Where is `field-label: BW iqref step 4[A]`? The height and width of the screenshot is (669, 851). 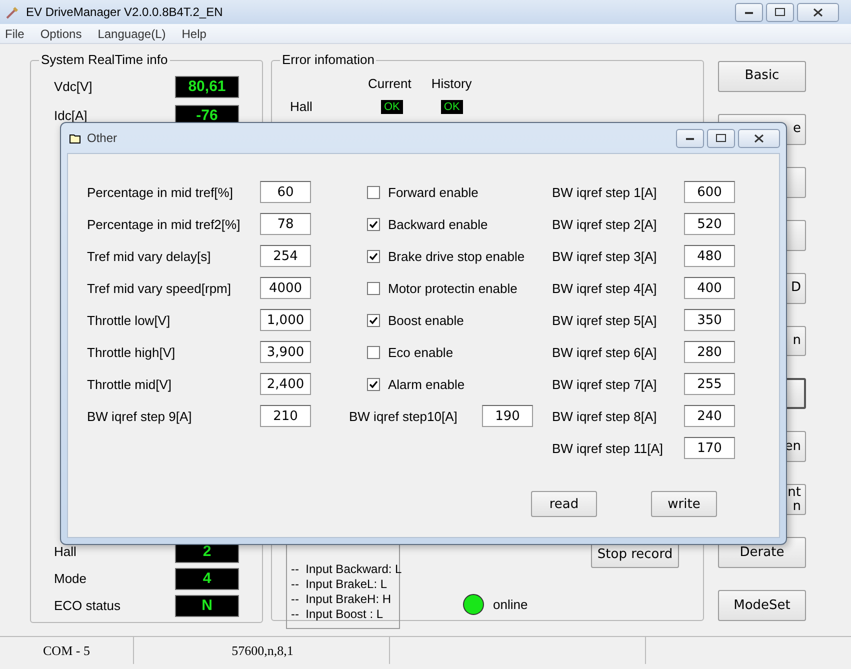
field-label: BW iqref step 4[A] is located at coordinates (605, 288).